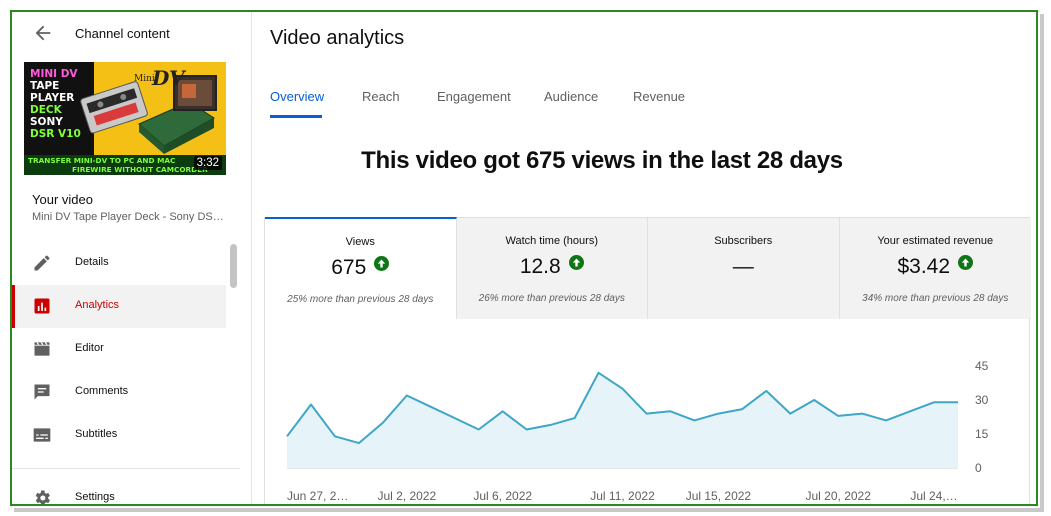 The height and width of the screenshot is (516, 1051). What do you see at coordinates (233, 266) in the screenshot?
I see `sidebar-scrollbar` at bounding box center [233, 266].